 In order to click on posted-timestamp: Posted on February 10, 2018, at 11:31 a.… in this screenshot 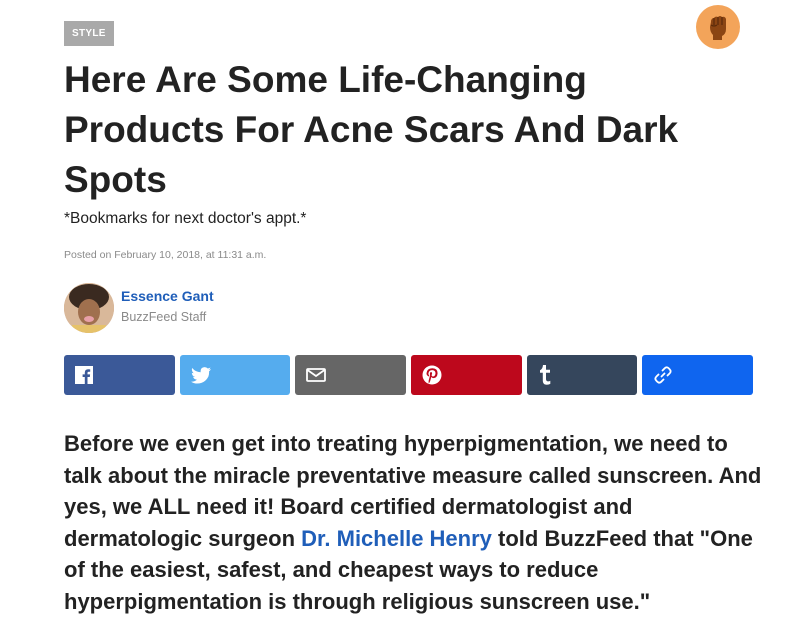, I will do `click(165, 255)`.